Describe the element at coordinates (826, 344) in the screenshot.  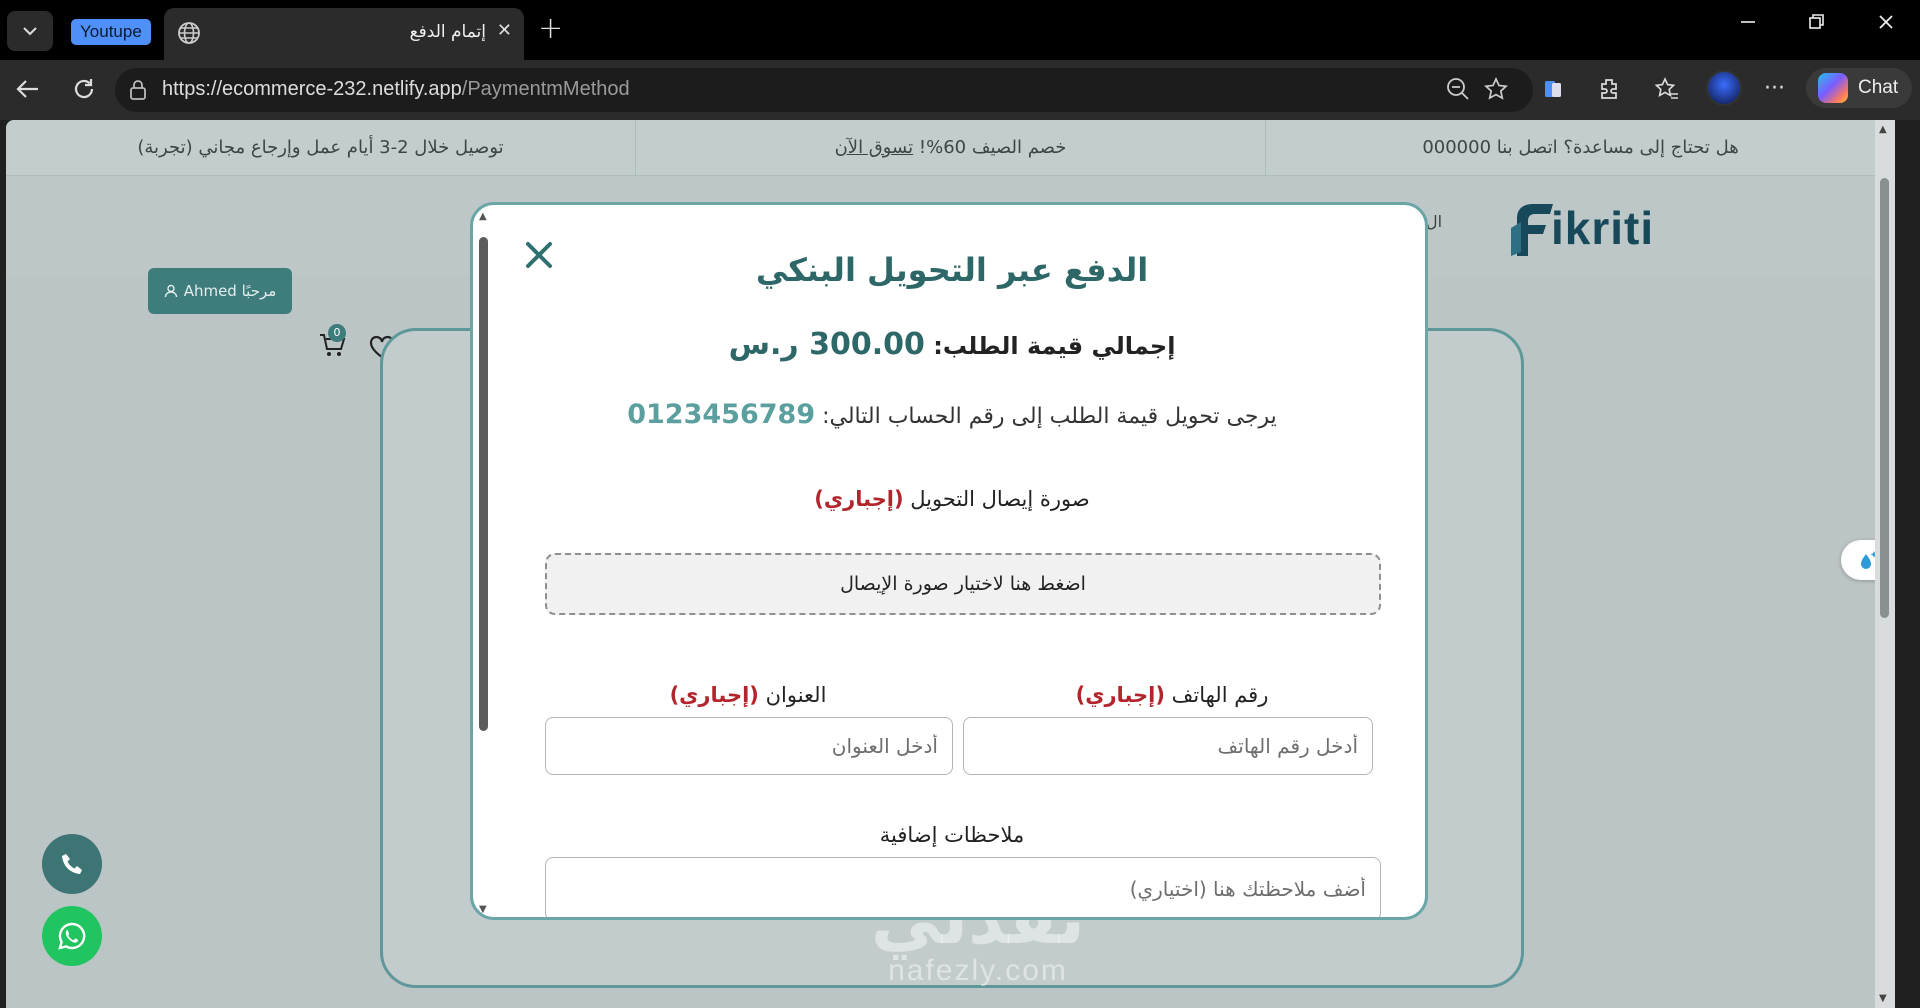
I see `total-amount: 300.00 ر.س` at that location.